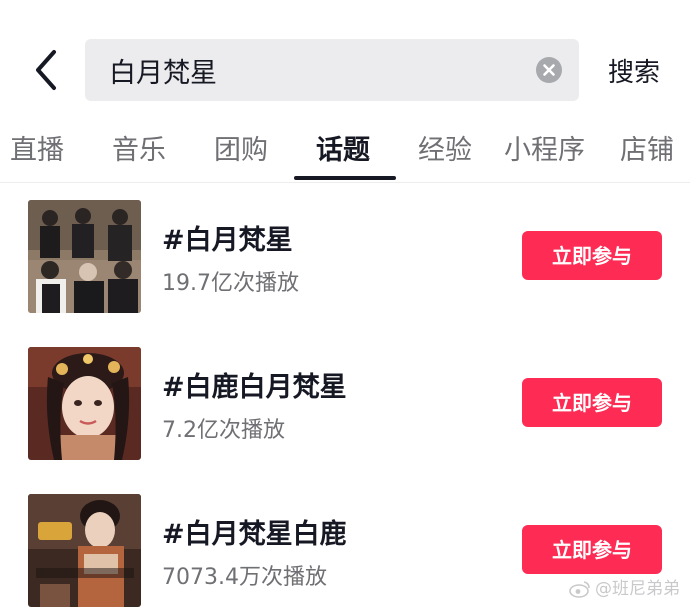 This screenshot has height=607, width=690. Describe the element at coordinates (637, 589) in the screenshot. I see `watermark-text: @班尼弟弟` at that location.